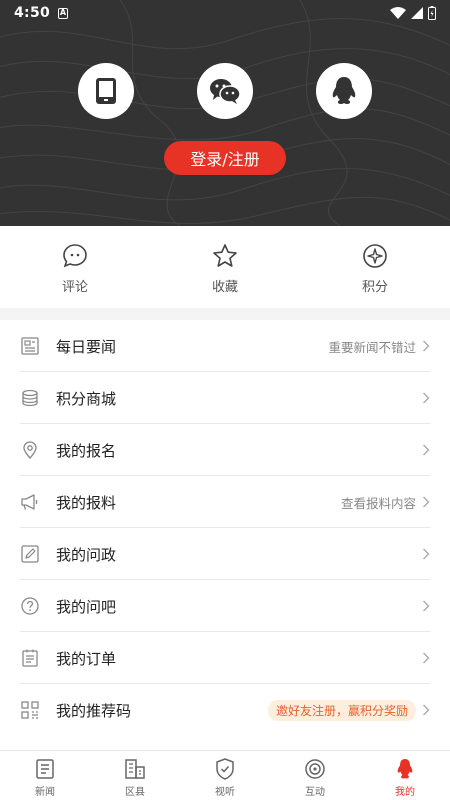  I want to click on menu-label: 积分商城, so click(86, 398).